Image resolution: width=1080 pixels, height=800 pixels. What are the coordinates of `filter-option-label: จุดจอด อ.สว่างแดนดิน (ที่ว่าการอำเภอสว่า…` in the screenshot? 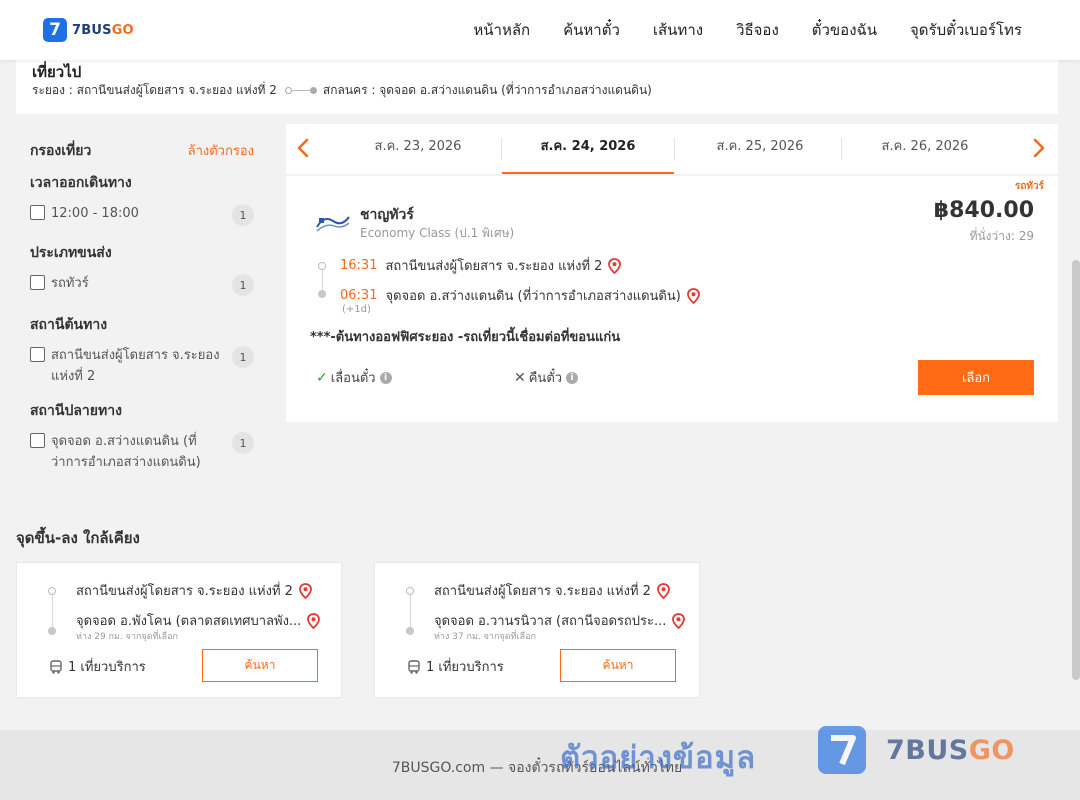 It's located at (126, 452).